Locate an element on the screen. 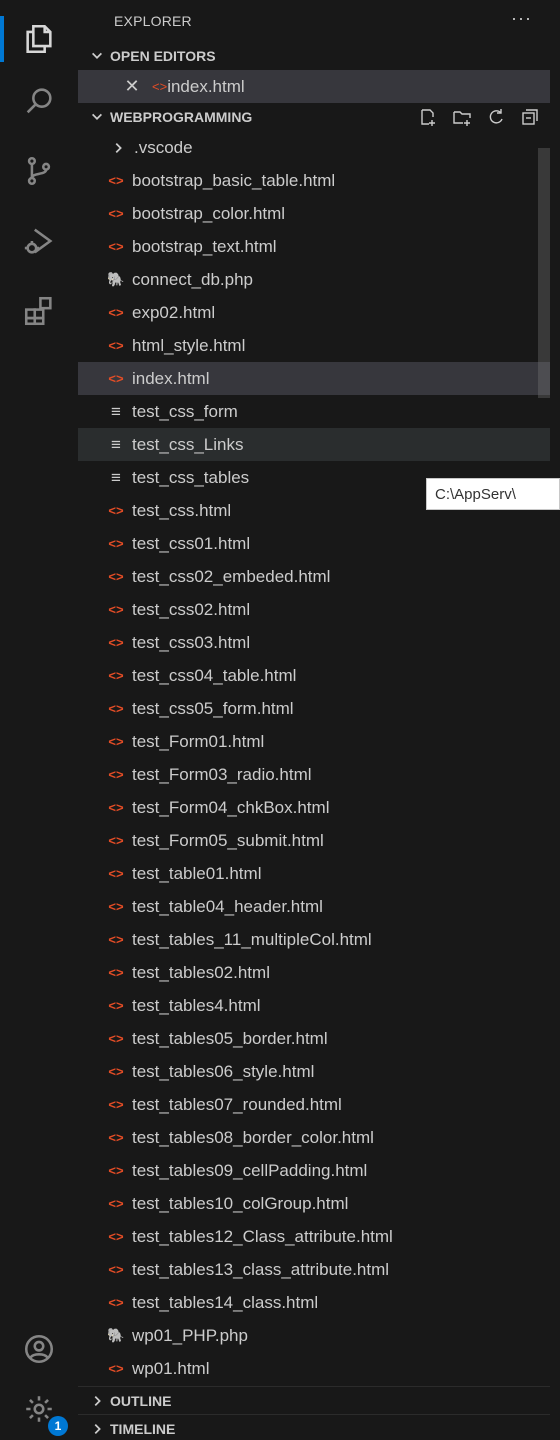 Image resolution: width=560 pixels, height=1440 pixels. file-label: .vscode is located at coordinates (163, 147).